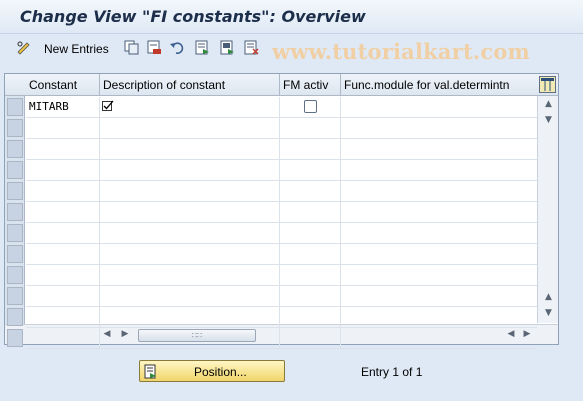  I want to click on column-header-func-module: Func.module for val.determintn, so click(439, 85).